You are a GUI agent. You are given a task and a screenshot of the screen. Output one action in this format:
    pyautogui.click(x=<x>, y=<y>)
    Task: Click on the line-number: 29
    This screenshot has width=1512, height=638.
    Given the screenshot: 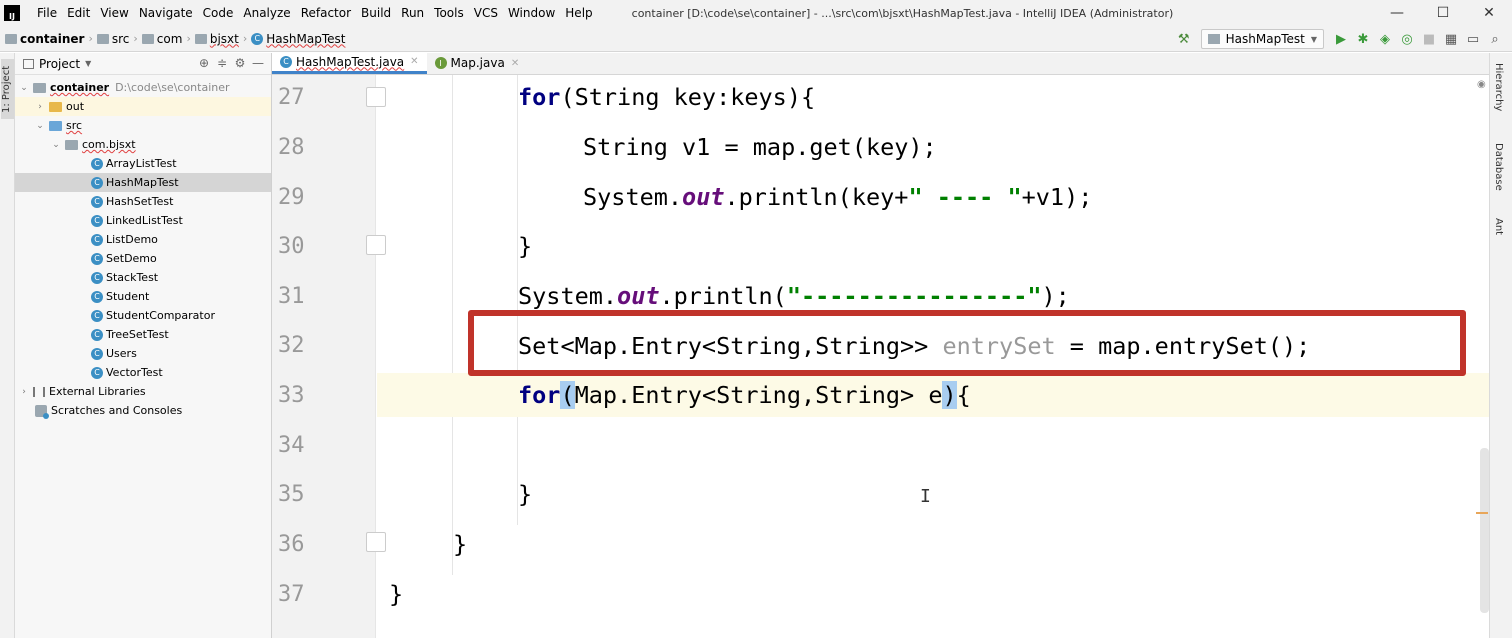 What is the action you would take?
    pyautogui.click(x=291, y=197)
    